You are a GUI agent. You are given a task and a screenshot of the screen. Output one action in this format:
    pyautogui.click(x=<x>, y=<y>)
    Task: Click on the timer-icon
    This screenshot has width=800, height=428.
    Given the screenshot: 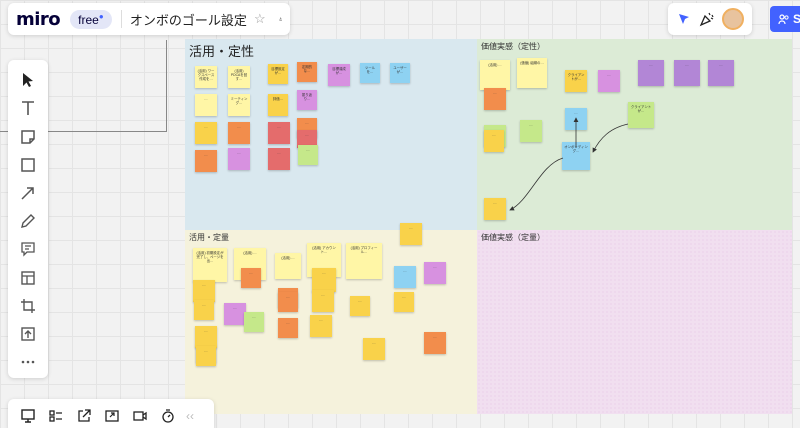 What is the action you would take?
    pyautogui.click(x=168, y=416)
    